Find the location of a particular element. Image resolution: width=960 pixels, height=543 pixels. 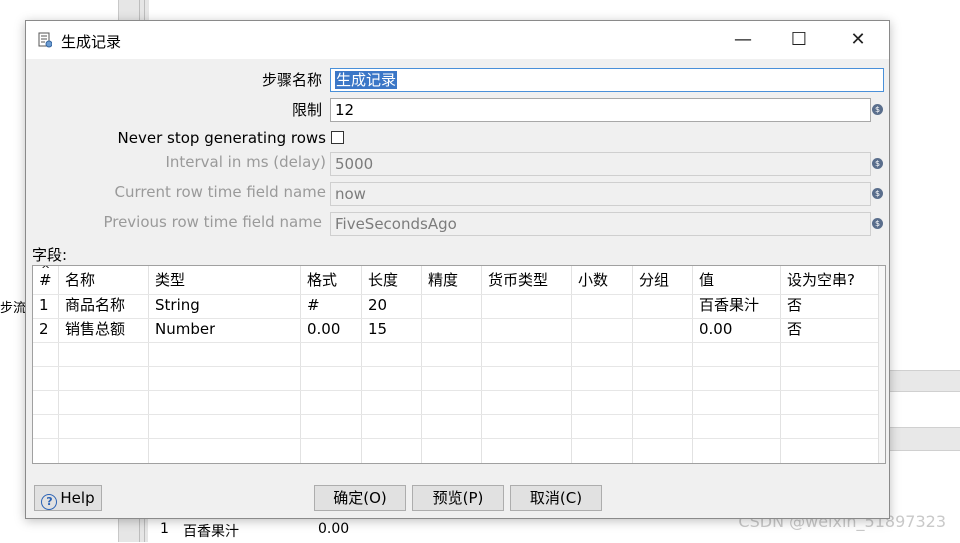

cancel-button: 取消(C) is located at coordinates (556, 498).